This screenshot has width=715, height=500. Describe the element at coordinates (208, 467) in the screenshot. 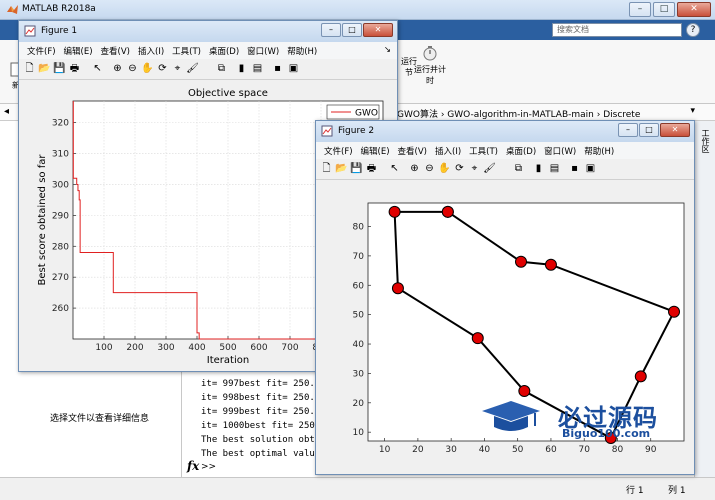

I see `command-prompt: >>` at that location.